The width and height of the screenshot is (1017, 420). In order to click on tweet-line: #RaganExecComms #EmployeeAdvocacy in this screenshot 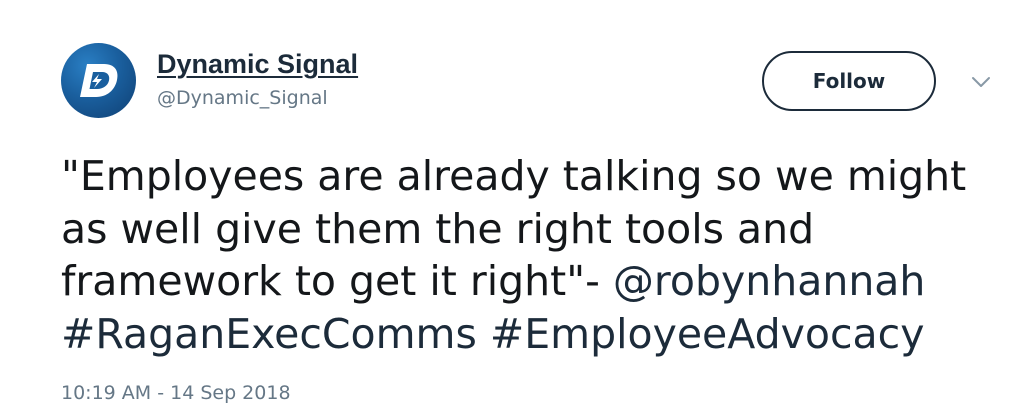, I will do `click(531, 334)`.